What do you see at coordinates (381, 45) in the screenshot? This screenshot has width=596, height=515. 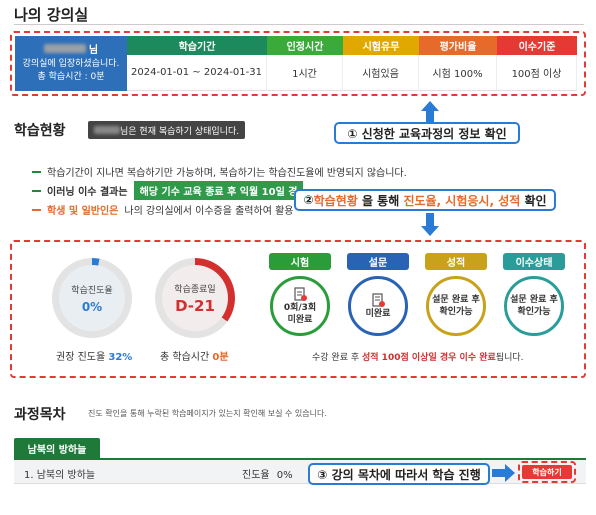 I see `header-exam: 시험유무` at bounding box center [381, 45].